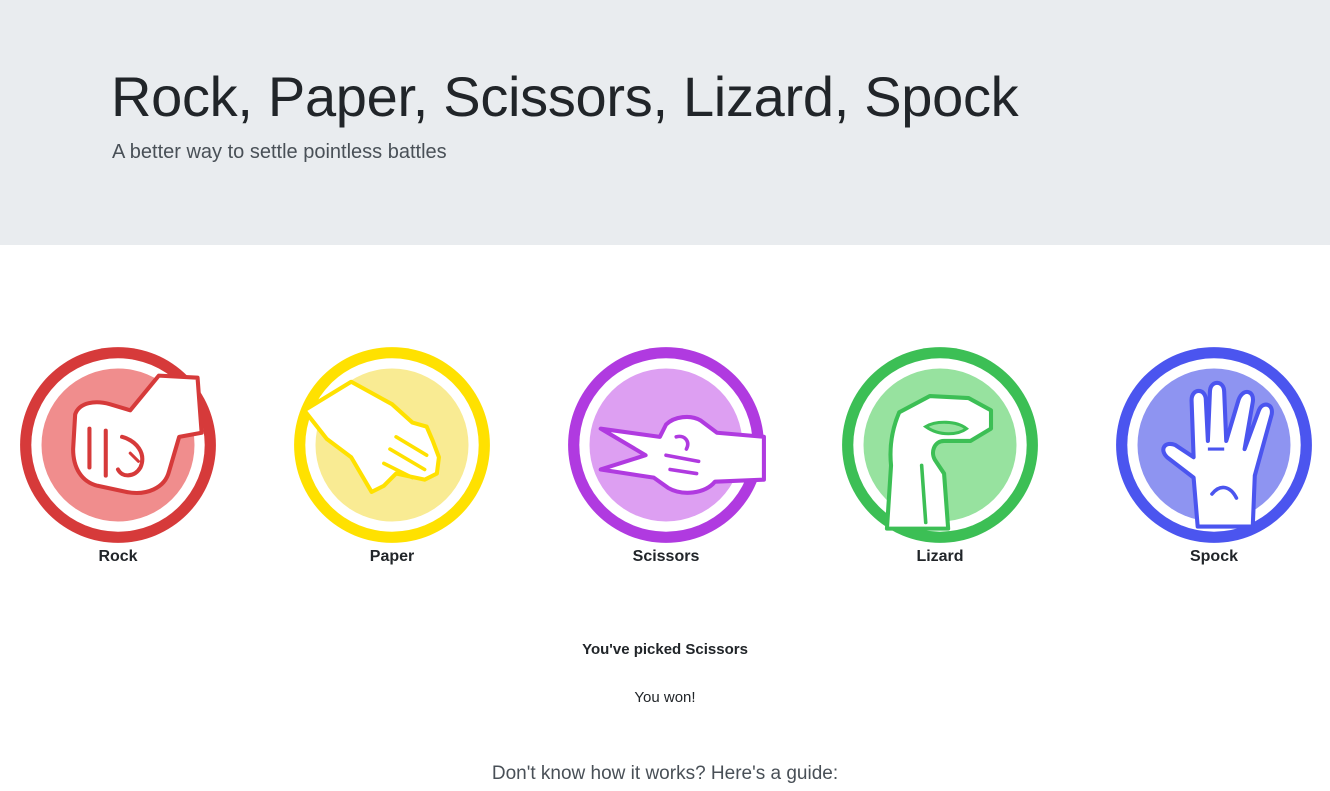 The height and width of the screenshot is (791, 1330). What do you see at coordinates (1213, 556) in the screenshot?
I see `choice-label-spock: Spock` at bounding box center [1213, 556].